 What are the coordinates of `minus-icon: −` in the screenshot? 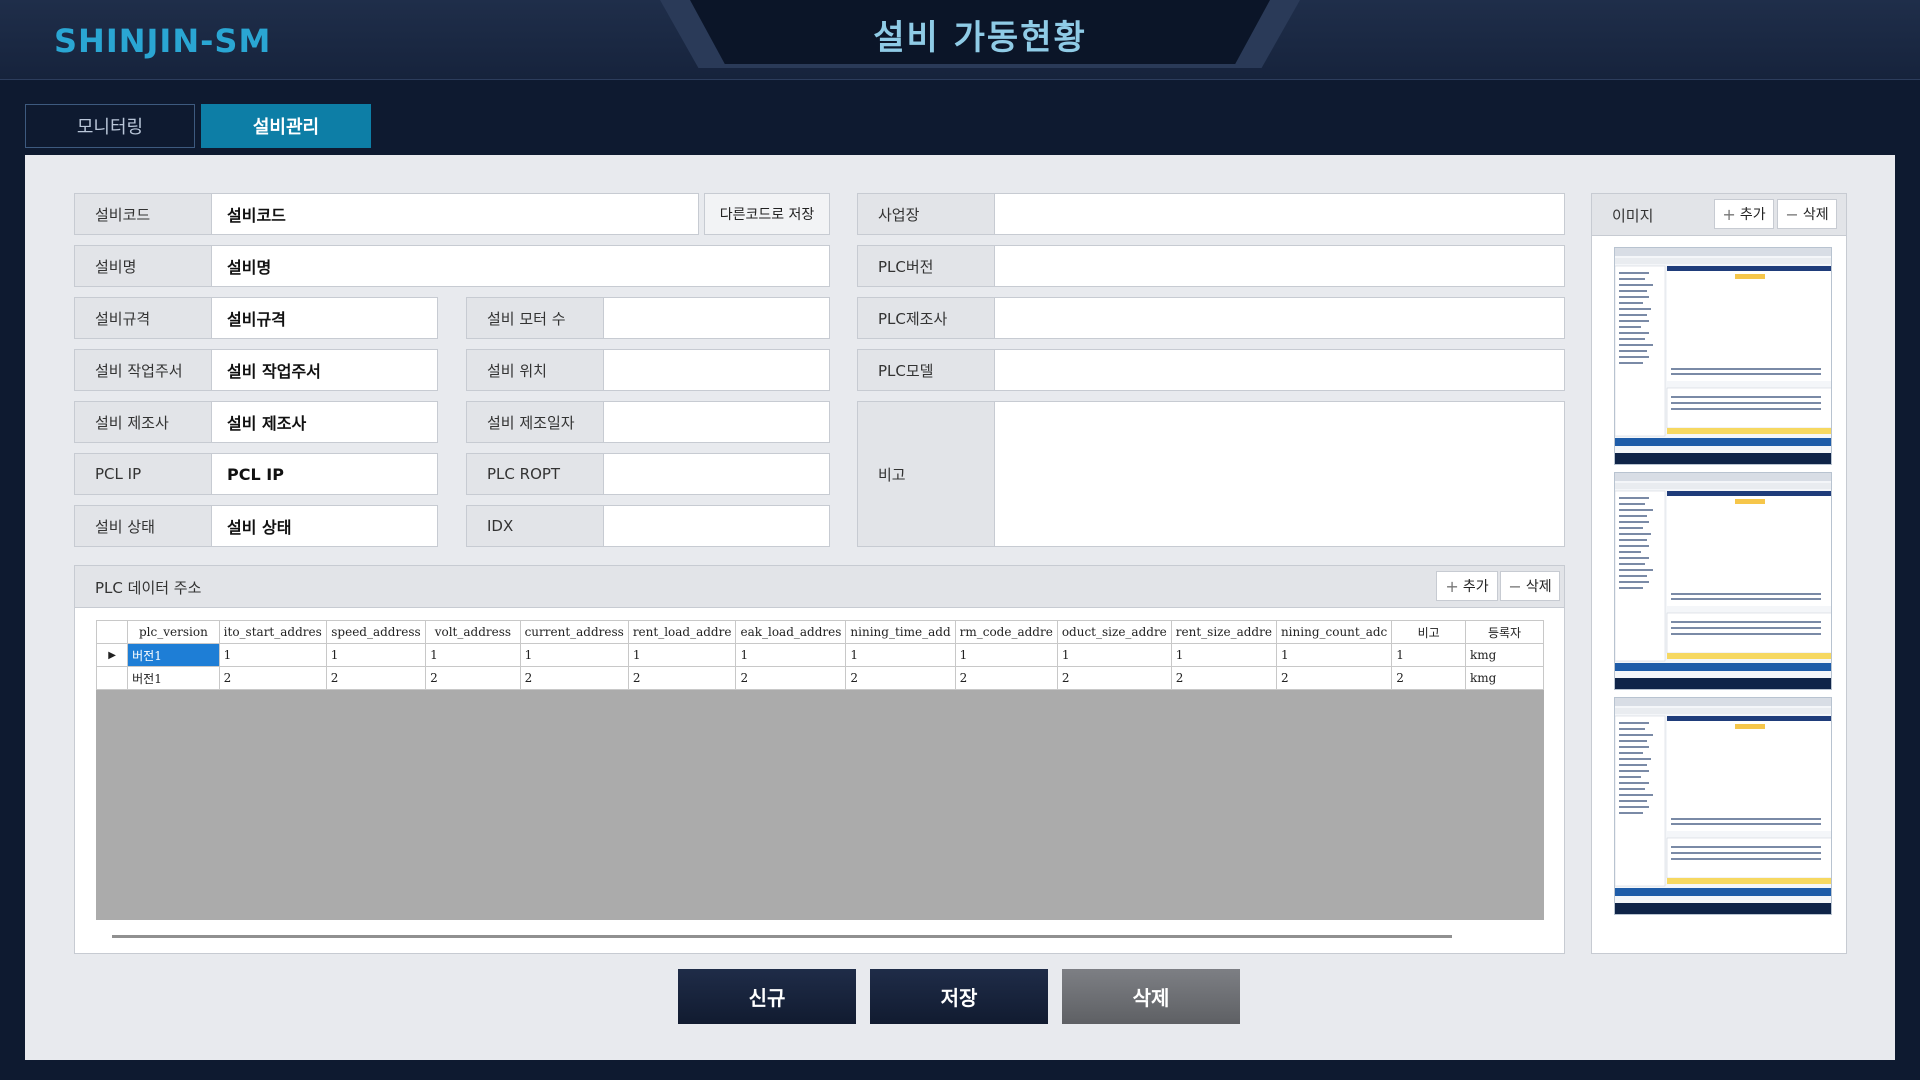 It's located at (1792, 214).